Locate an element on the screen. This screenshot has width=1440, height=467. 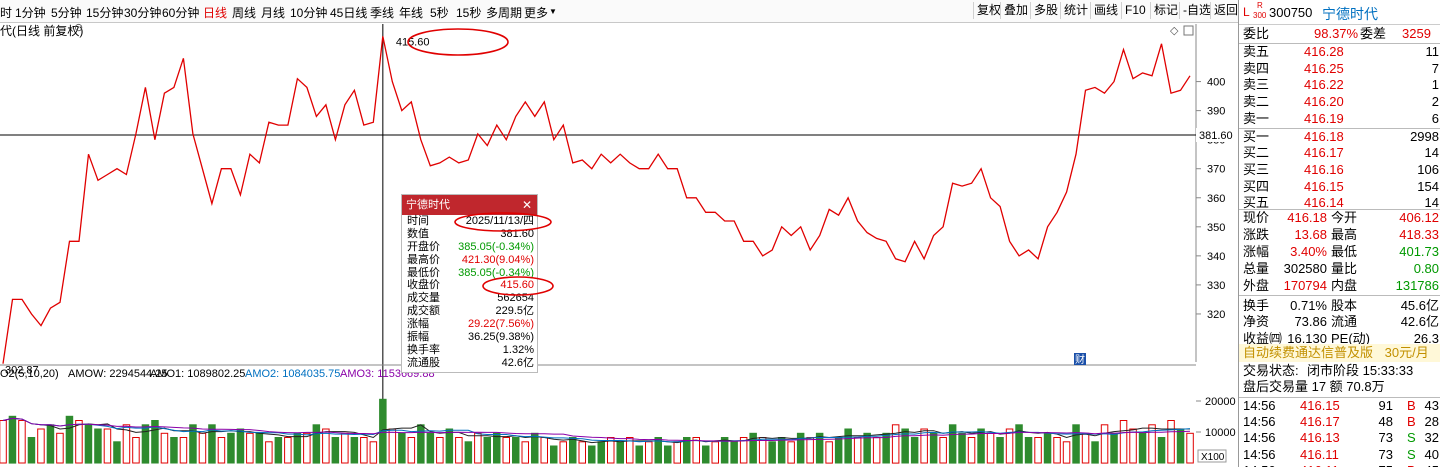
stat-value: 3.40% is located at coordinates (1308, 251).